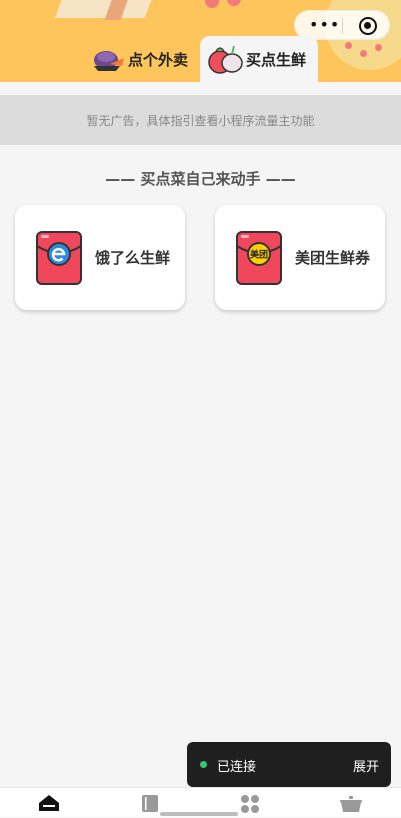 This screenshot has width=401, height=818. I want to click on home-indicator, so click(199, 814).